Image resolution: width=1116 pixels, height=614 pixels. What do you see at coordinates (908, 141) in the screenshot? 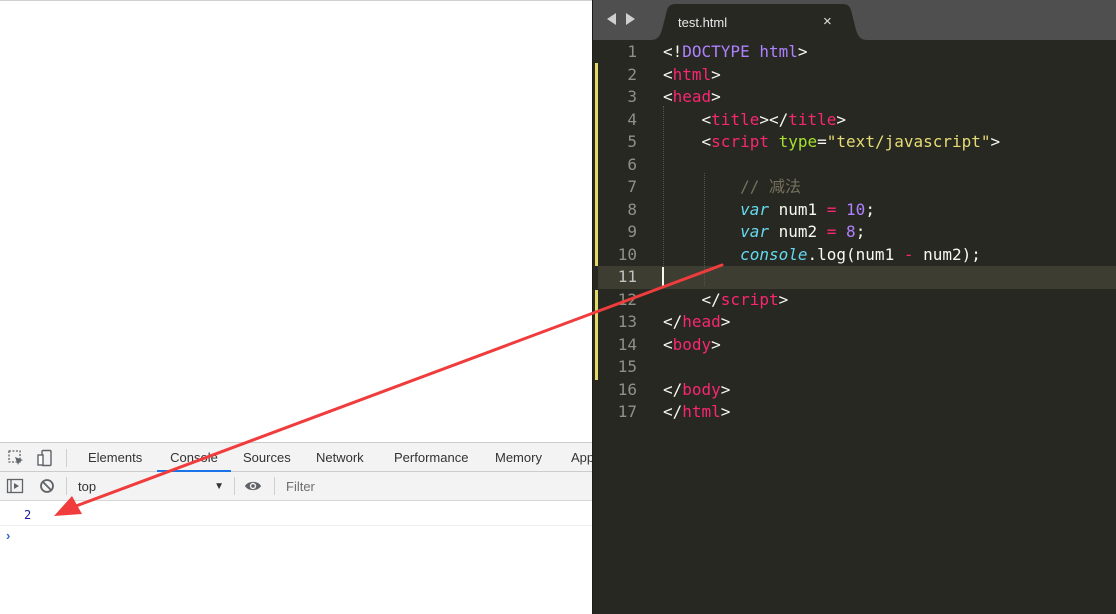
I see `code-token: "text/javascript"` at bounding box center [908, 141].